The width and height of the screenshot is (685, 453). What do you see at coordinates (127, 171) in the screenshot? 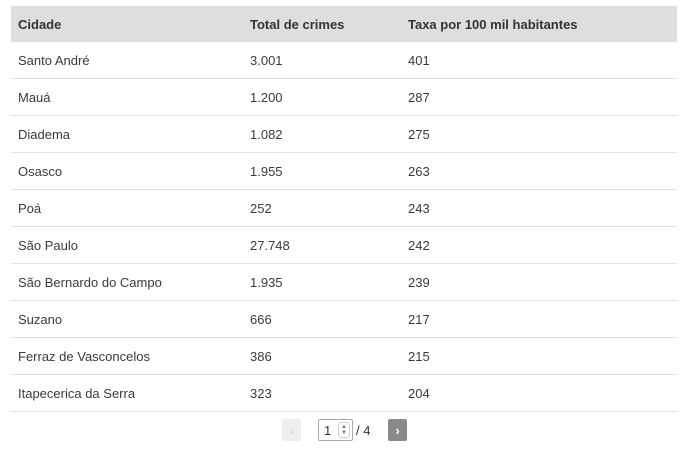
I see `cell-cidade: Osasco` at bounding box center [127, 171].